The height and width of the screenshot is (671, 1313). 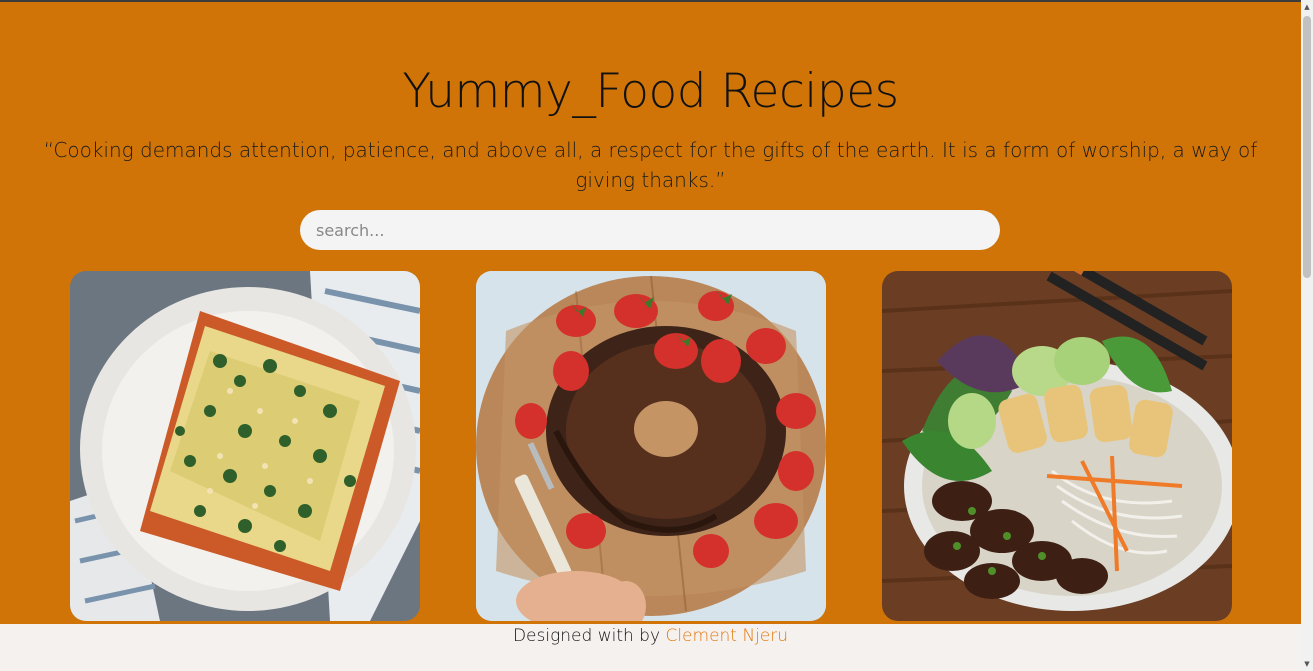 I want to click on author-link: Clement Njeru, so click(x=726, y=636).